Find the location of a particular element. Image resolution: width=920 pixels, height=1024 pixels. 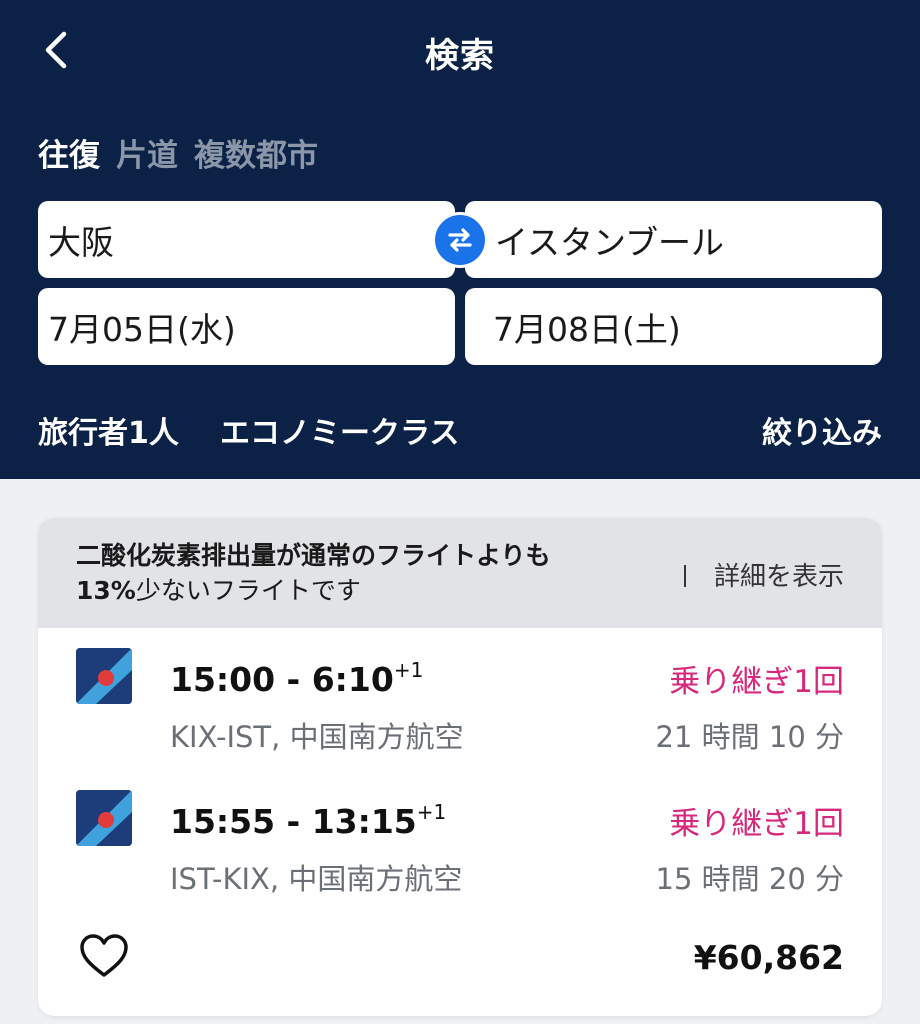

return-date-field: 7月08日(土) is located at coordinates (673, 326).